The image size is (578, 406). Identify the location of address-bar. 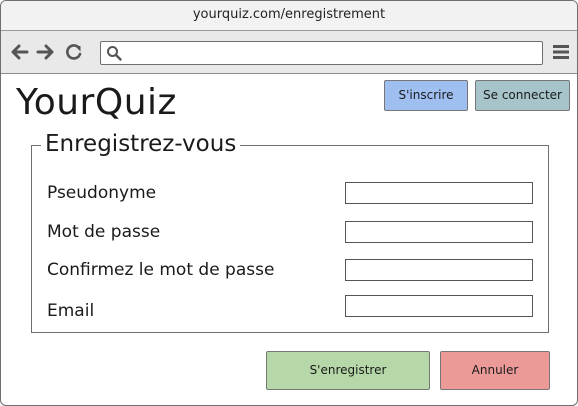
(321, 53).